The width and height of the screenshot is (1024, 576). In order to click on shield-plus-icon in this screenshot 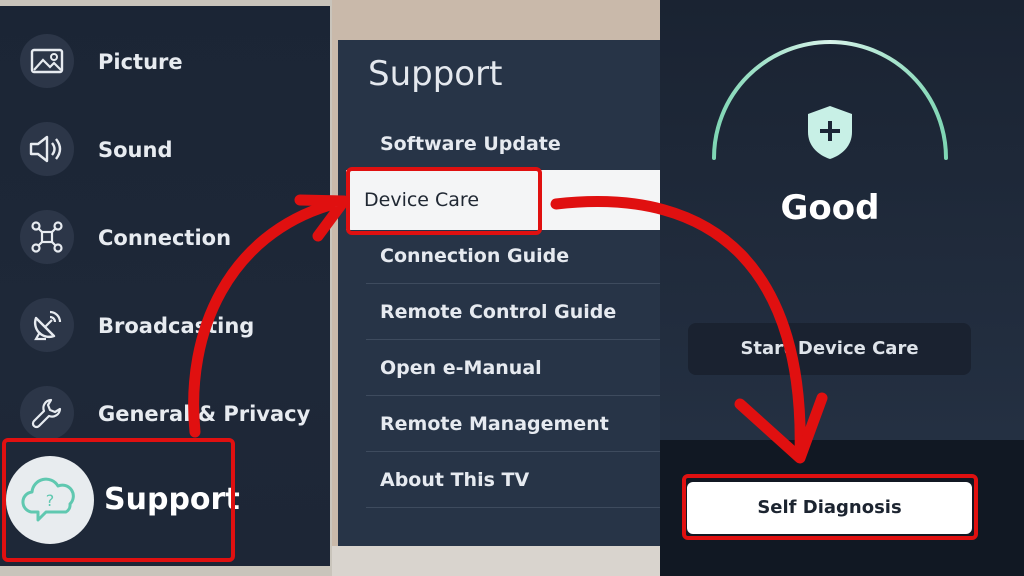, I will do `click(830, 132)`.